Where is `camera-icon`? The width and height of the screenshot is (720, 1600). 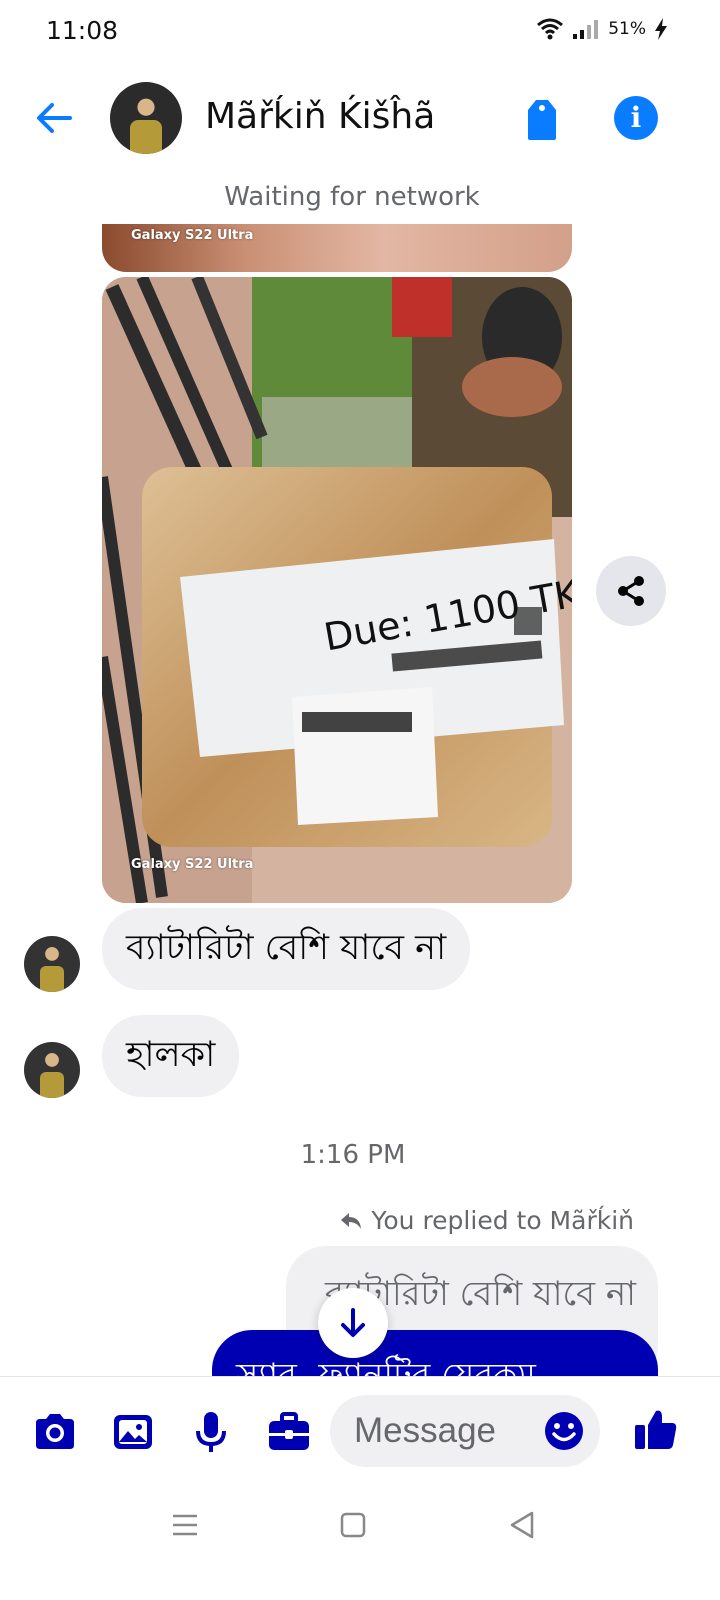 camera-icon is located at coordinates (55, 1432).